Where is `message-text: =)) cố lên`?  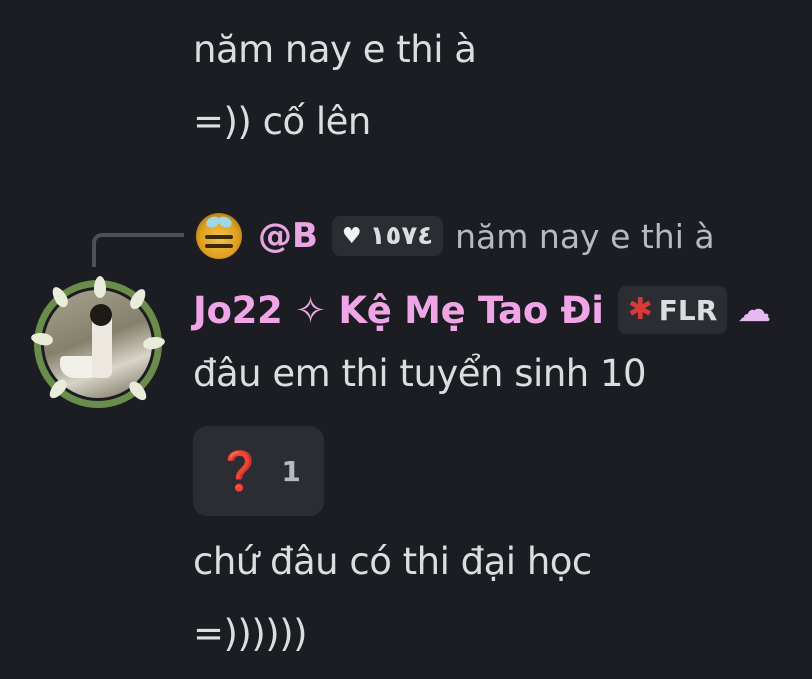 message-text: =)) cố lên is located at coordinates (282, 121).